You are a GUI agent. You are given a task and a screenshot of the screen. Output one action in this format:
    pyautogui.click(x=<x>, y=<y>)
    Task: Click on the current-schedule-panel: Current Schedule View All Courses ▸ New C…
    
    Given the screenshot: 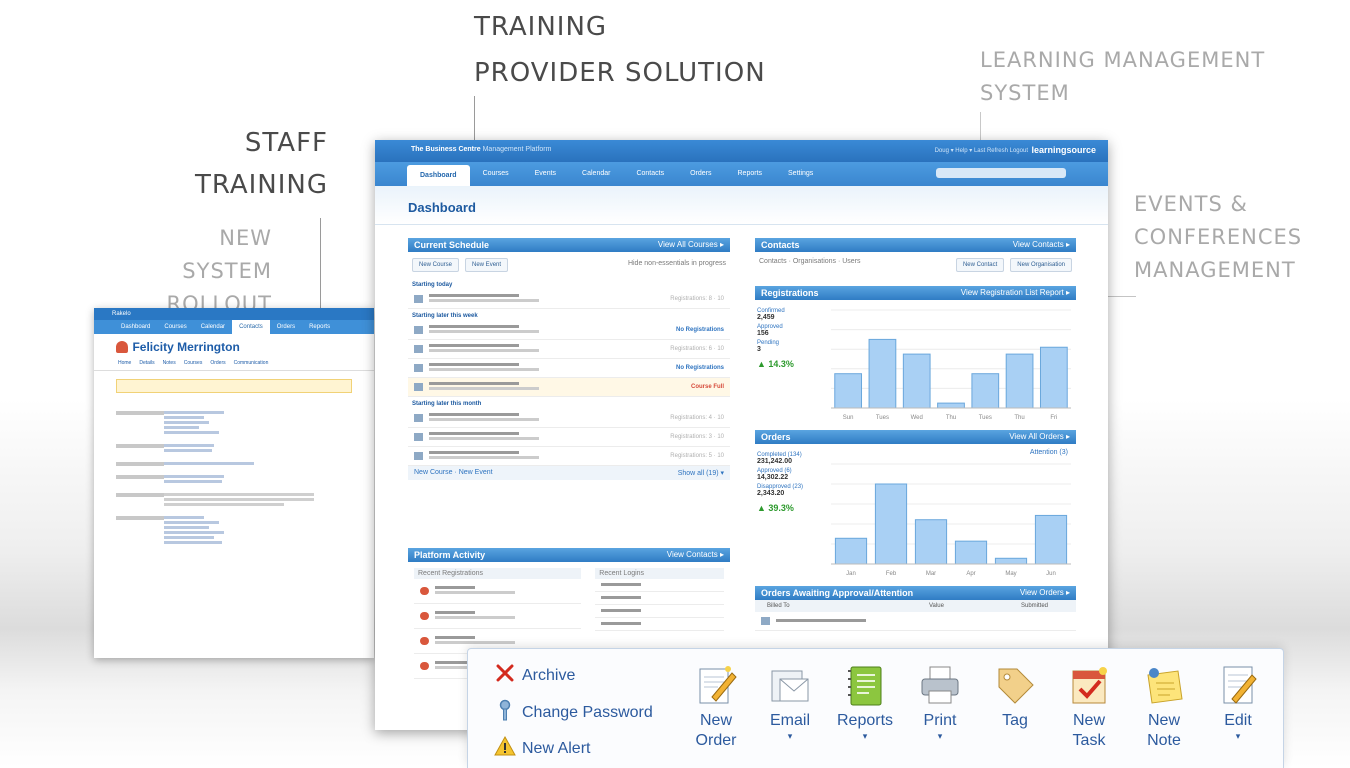 What is the action you would take?
    pyautogui.click(x=569, y=359)
    